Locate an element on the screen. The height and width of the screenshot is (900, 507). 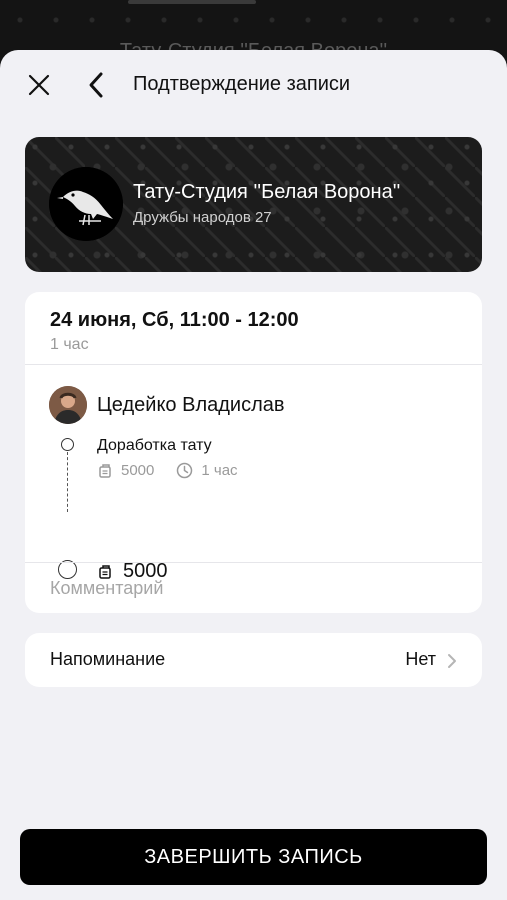
crow-logo-icon is located at coordinates (86, 204).